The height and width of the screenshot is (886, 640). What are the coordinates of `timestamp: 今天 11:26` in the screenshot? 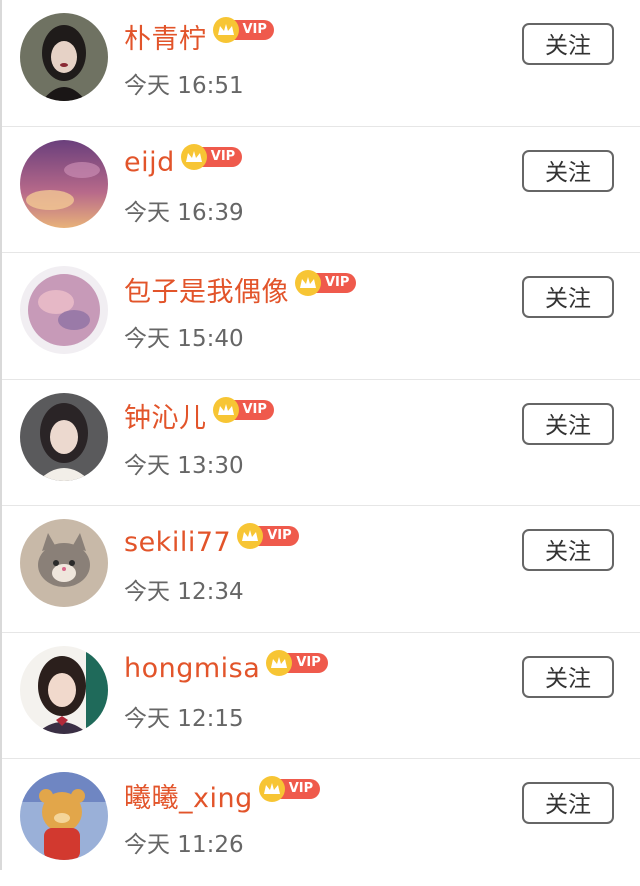 It's located at (184, 845).